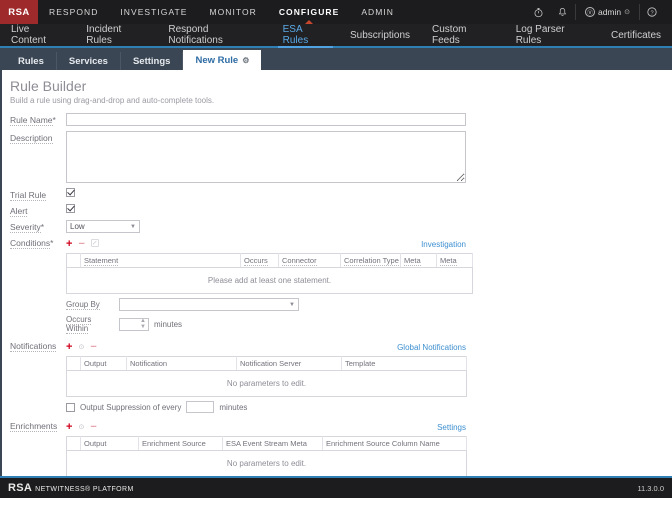 The image size is (672, 512). Describe the element at coordinates (180, 443) in the screenshot. I see `enrichments-col-enrichment-source: Enrichment Source` at that location.